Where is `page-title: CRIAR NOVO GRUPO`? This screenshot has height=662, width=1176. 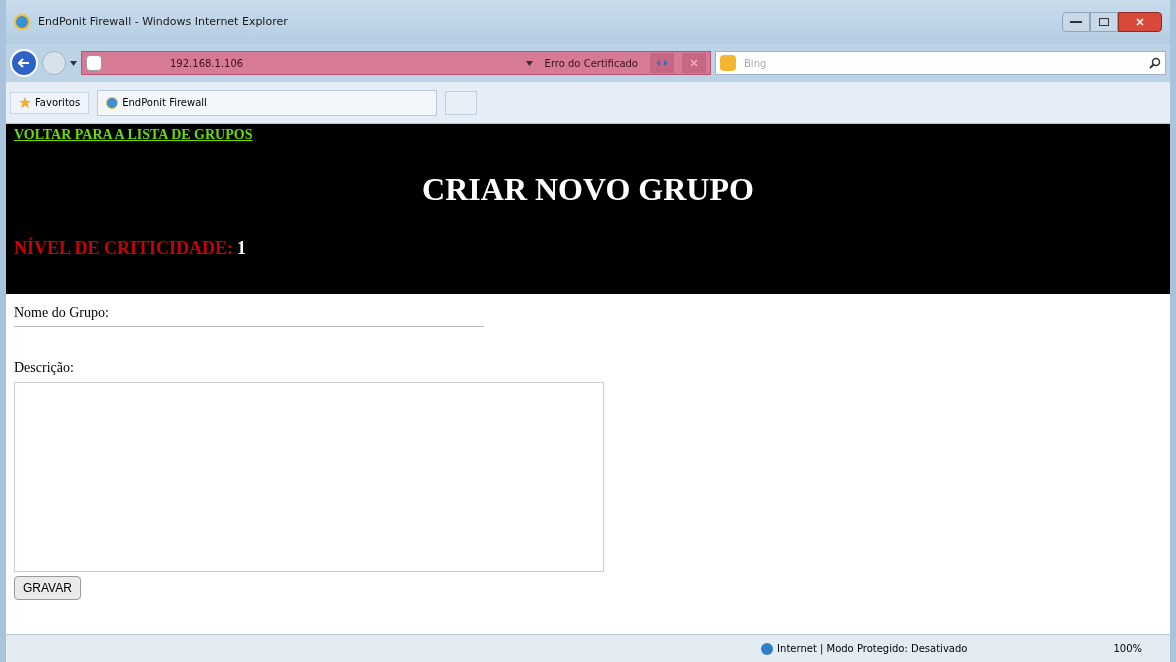
page-title: CRIAR NOVO GRUPO is located at coordinates (588, 189).